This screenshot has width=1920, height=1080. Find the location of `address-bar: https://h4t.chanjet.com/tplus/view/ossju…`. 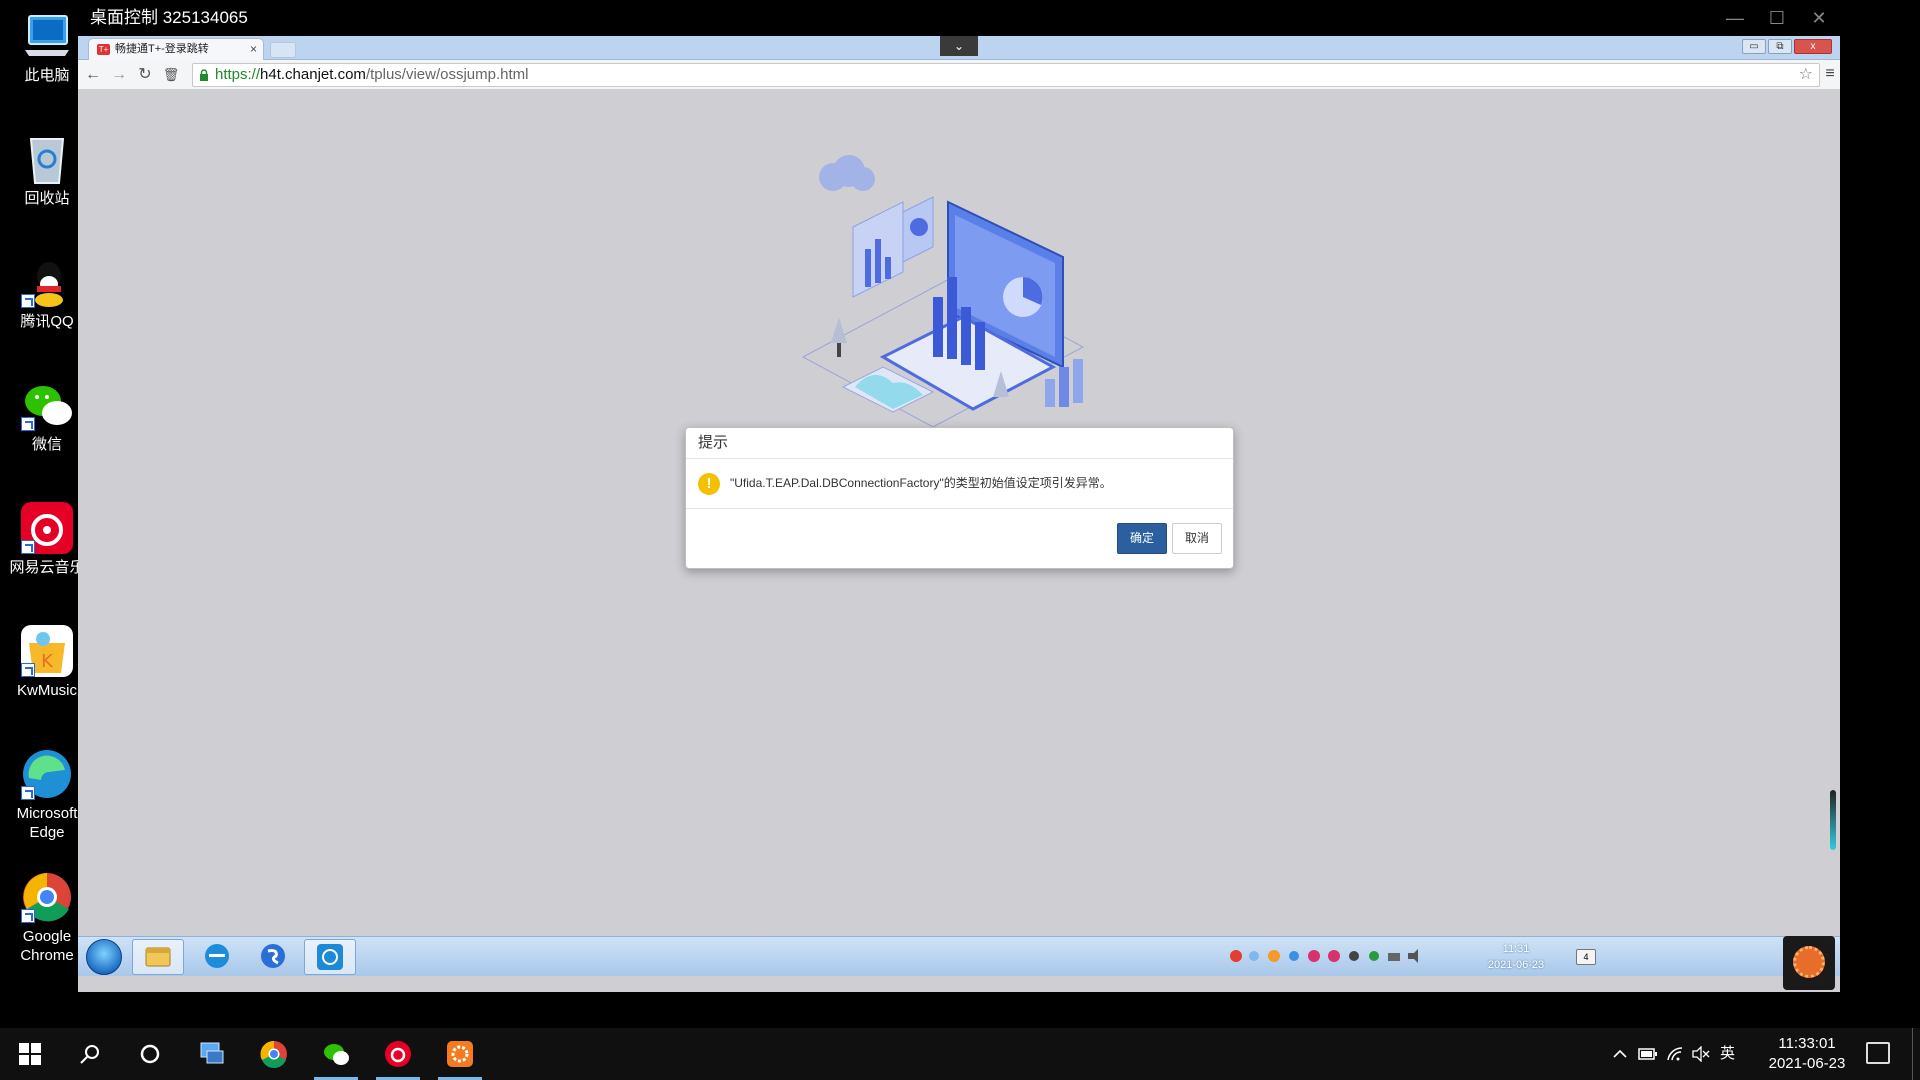

address-bar: https://h4t.chanjet.com/tplus/view/ossju… is located at coordinates (1006, 75).